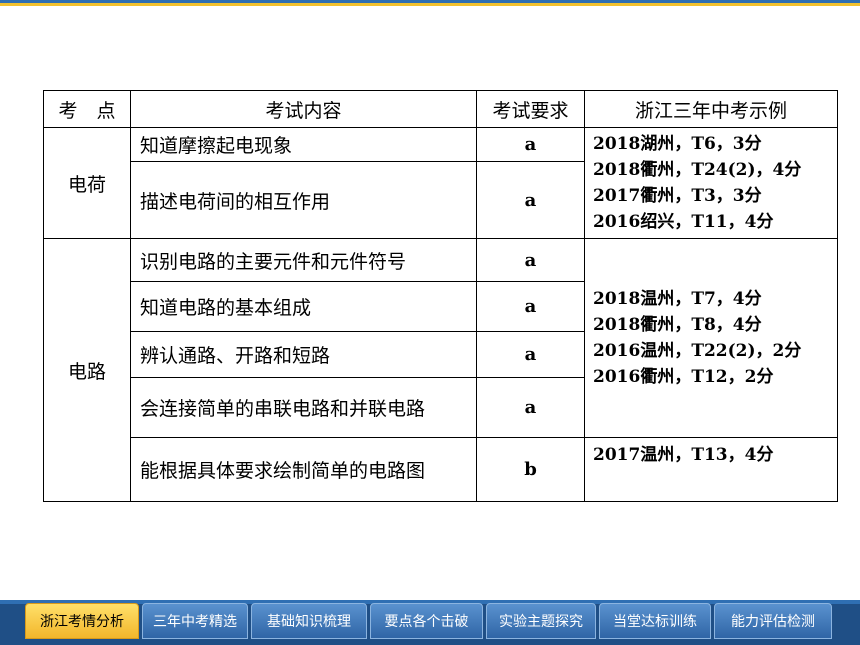 This screenshot has width=860, height=645. What do you see at coordinates (677, 144) in the screenshot?
I see `example-line: 2018湖州，T6，3分` at bounding box center [677, 144].